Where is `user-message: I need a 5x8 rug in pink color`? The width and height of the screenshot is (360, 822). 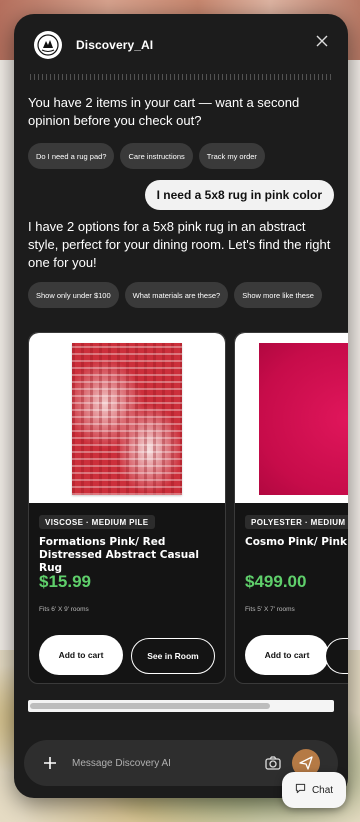 user-message: I need a 5x8 rug in pink color is located at coordinates (239, 195).